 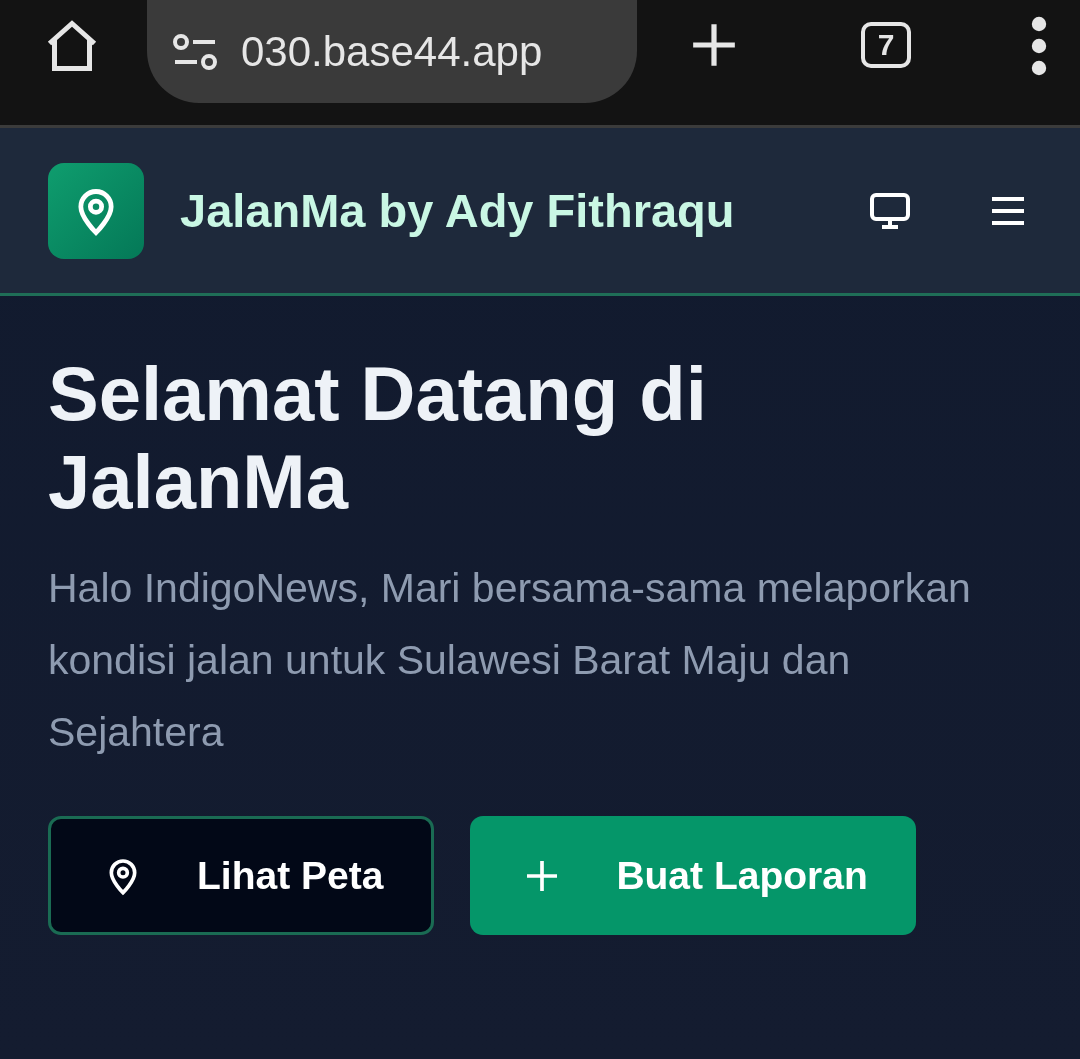 I want to click on app-title: JalanMa by Ady Fithraqu, so click(x=458, y=210).